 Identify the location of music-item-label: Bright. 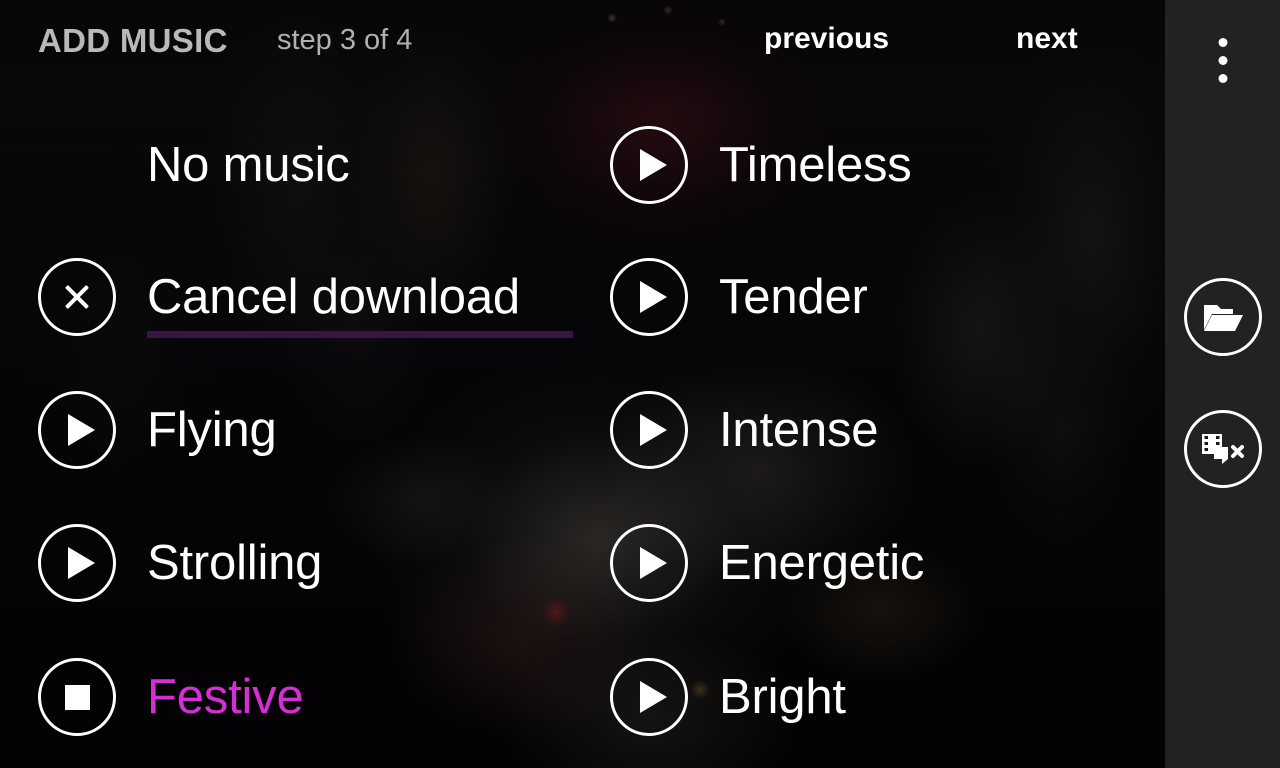
(782, 696).